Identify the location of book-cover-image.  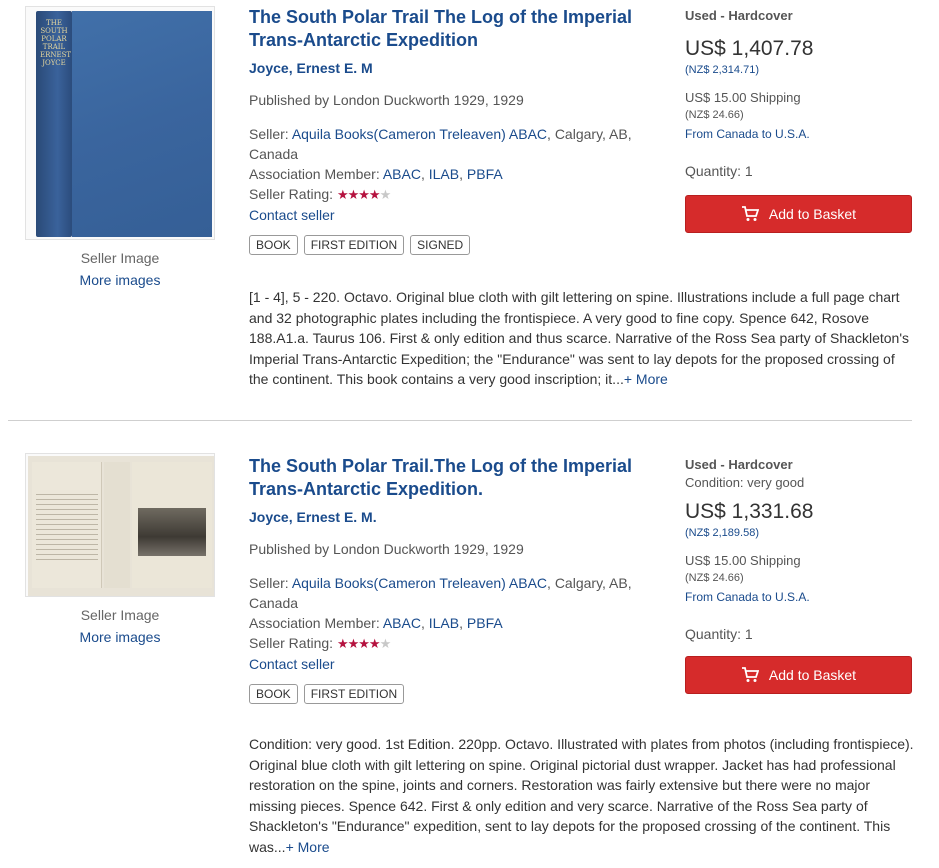
(120, 525).